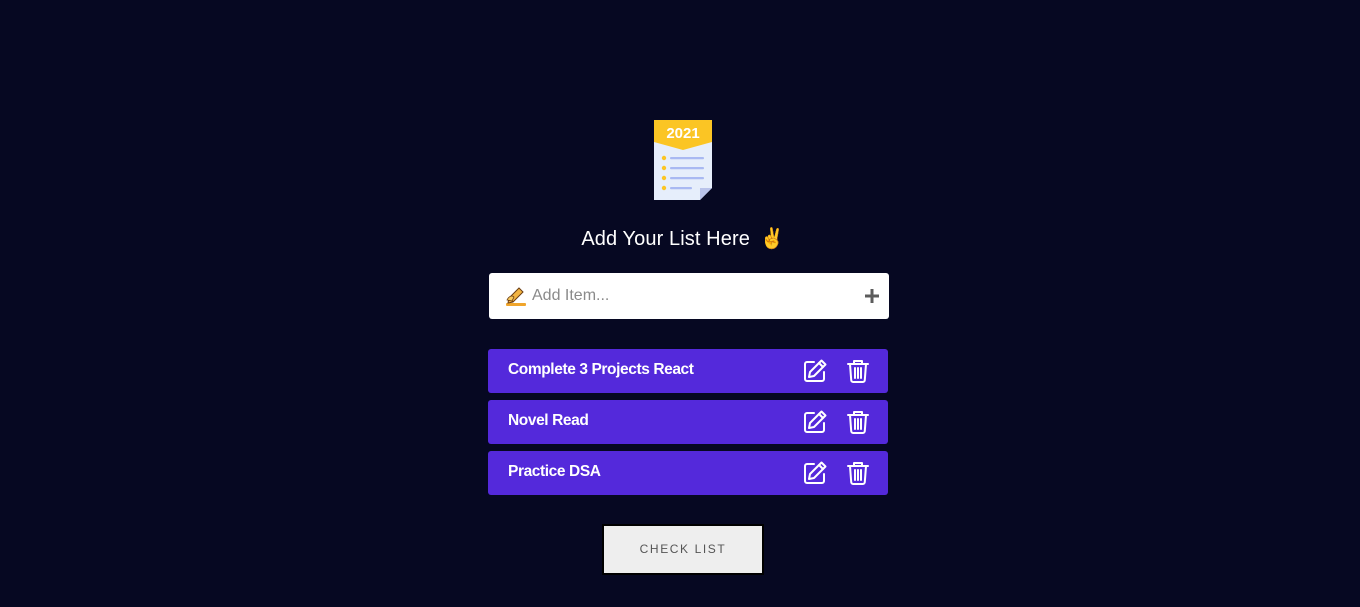 The width and height of the screenshot is (1360, 607). I want to click on list-item: Practice DSA, so click(688, 473).